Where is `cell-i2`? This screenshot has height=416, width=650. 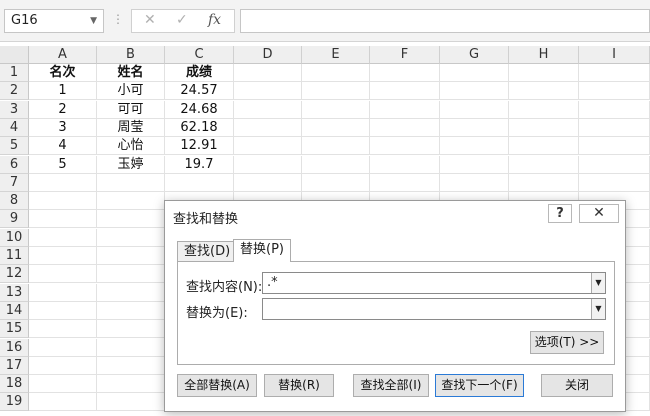
cell-i2 is located at coordinates (614, 91).